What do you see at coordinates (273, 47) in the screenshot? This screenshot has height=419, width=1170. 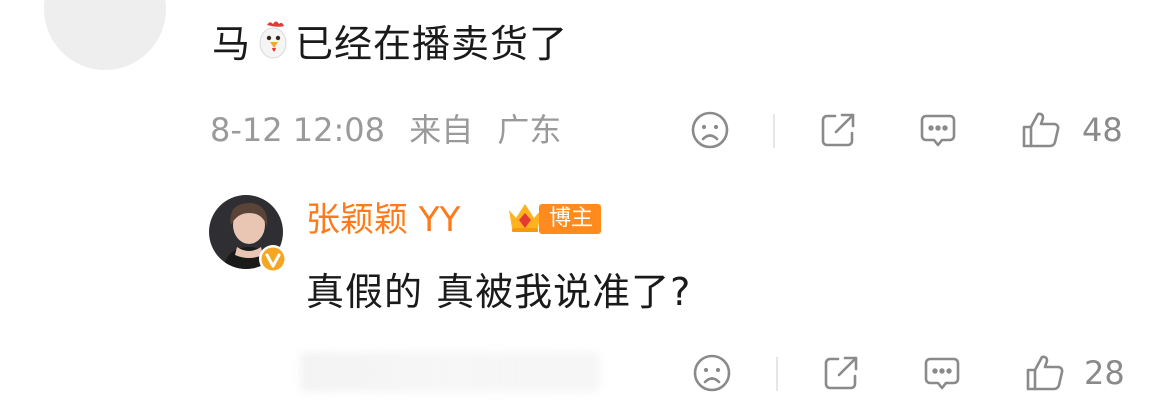 I see `rooster-emoji-icon` at bounding box center [273, 47].